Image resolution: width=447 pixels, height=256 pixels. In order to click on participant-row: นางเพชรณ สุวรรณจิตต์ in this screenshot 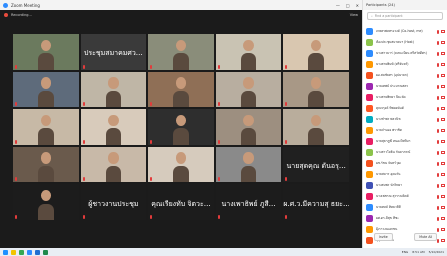, I will do `click(405, 196)`.